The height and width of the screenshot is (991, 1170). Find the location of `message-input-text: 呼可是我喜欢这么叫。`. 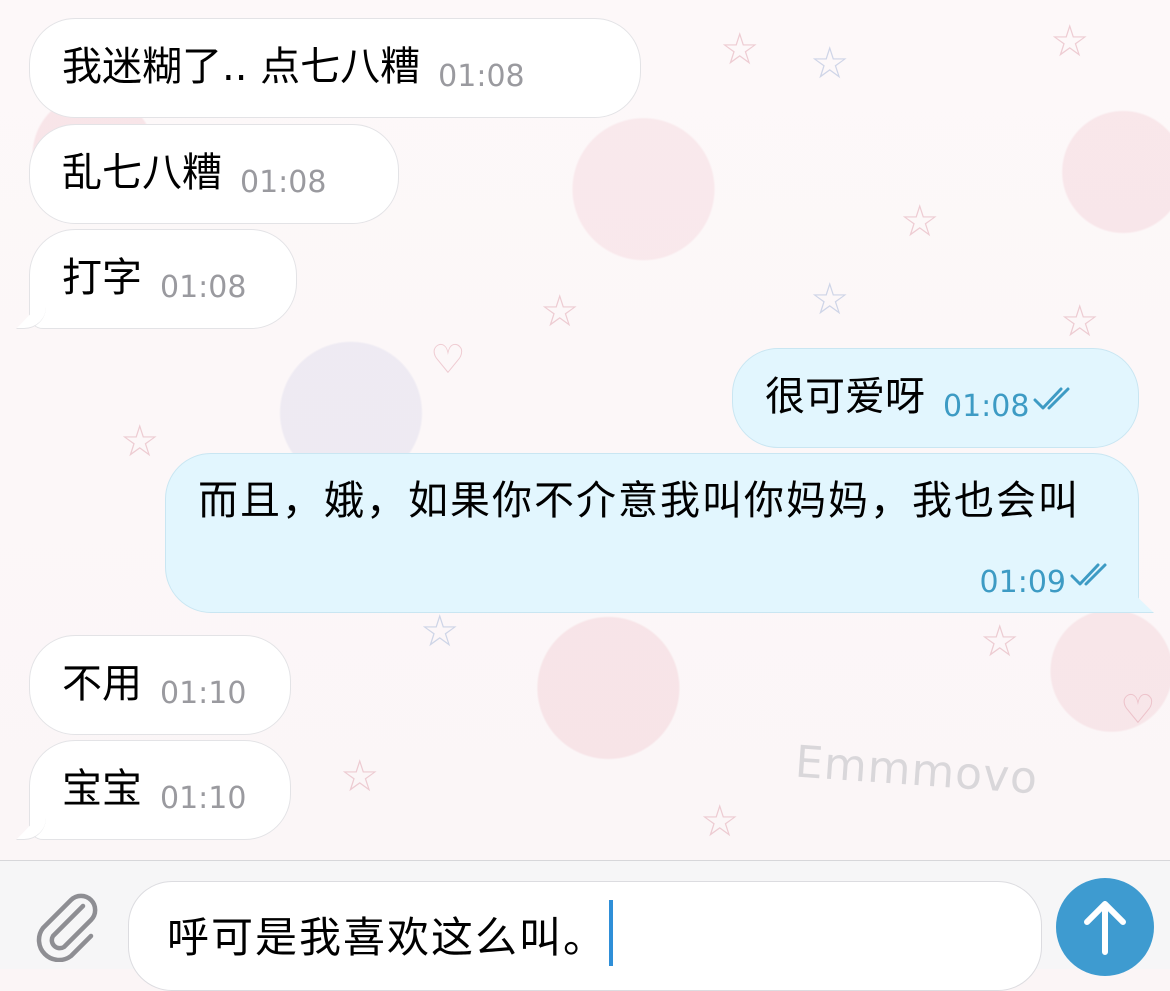

message-input-text: 呼可是我喜欢这么叫。 is located at coordinates (387, 937).